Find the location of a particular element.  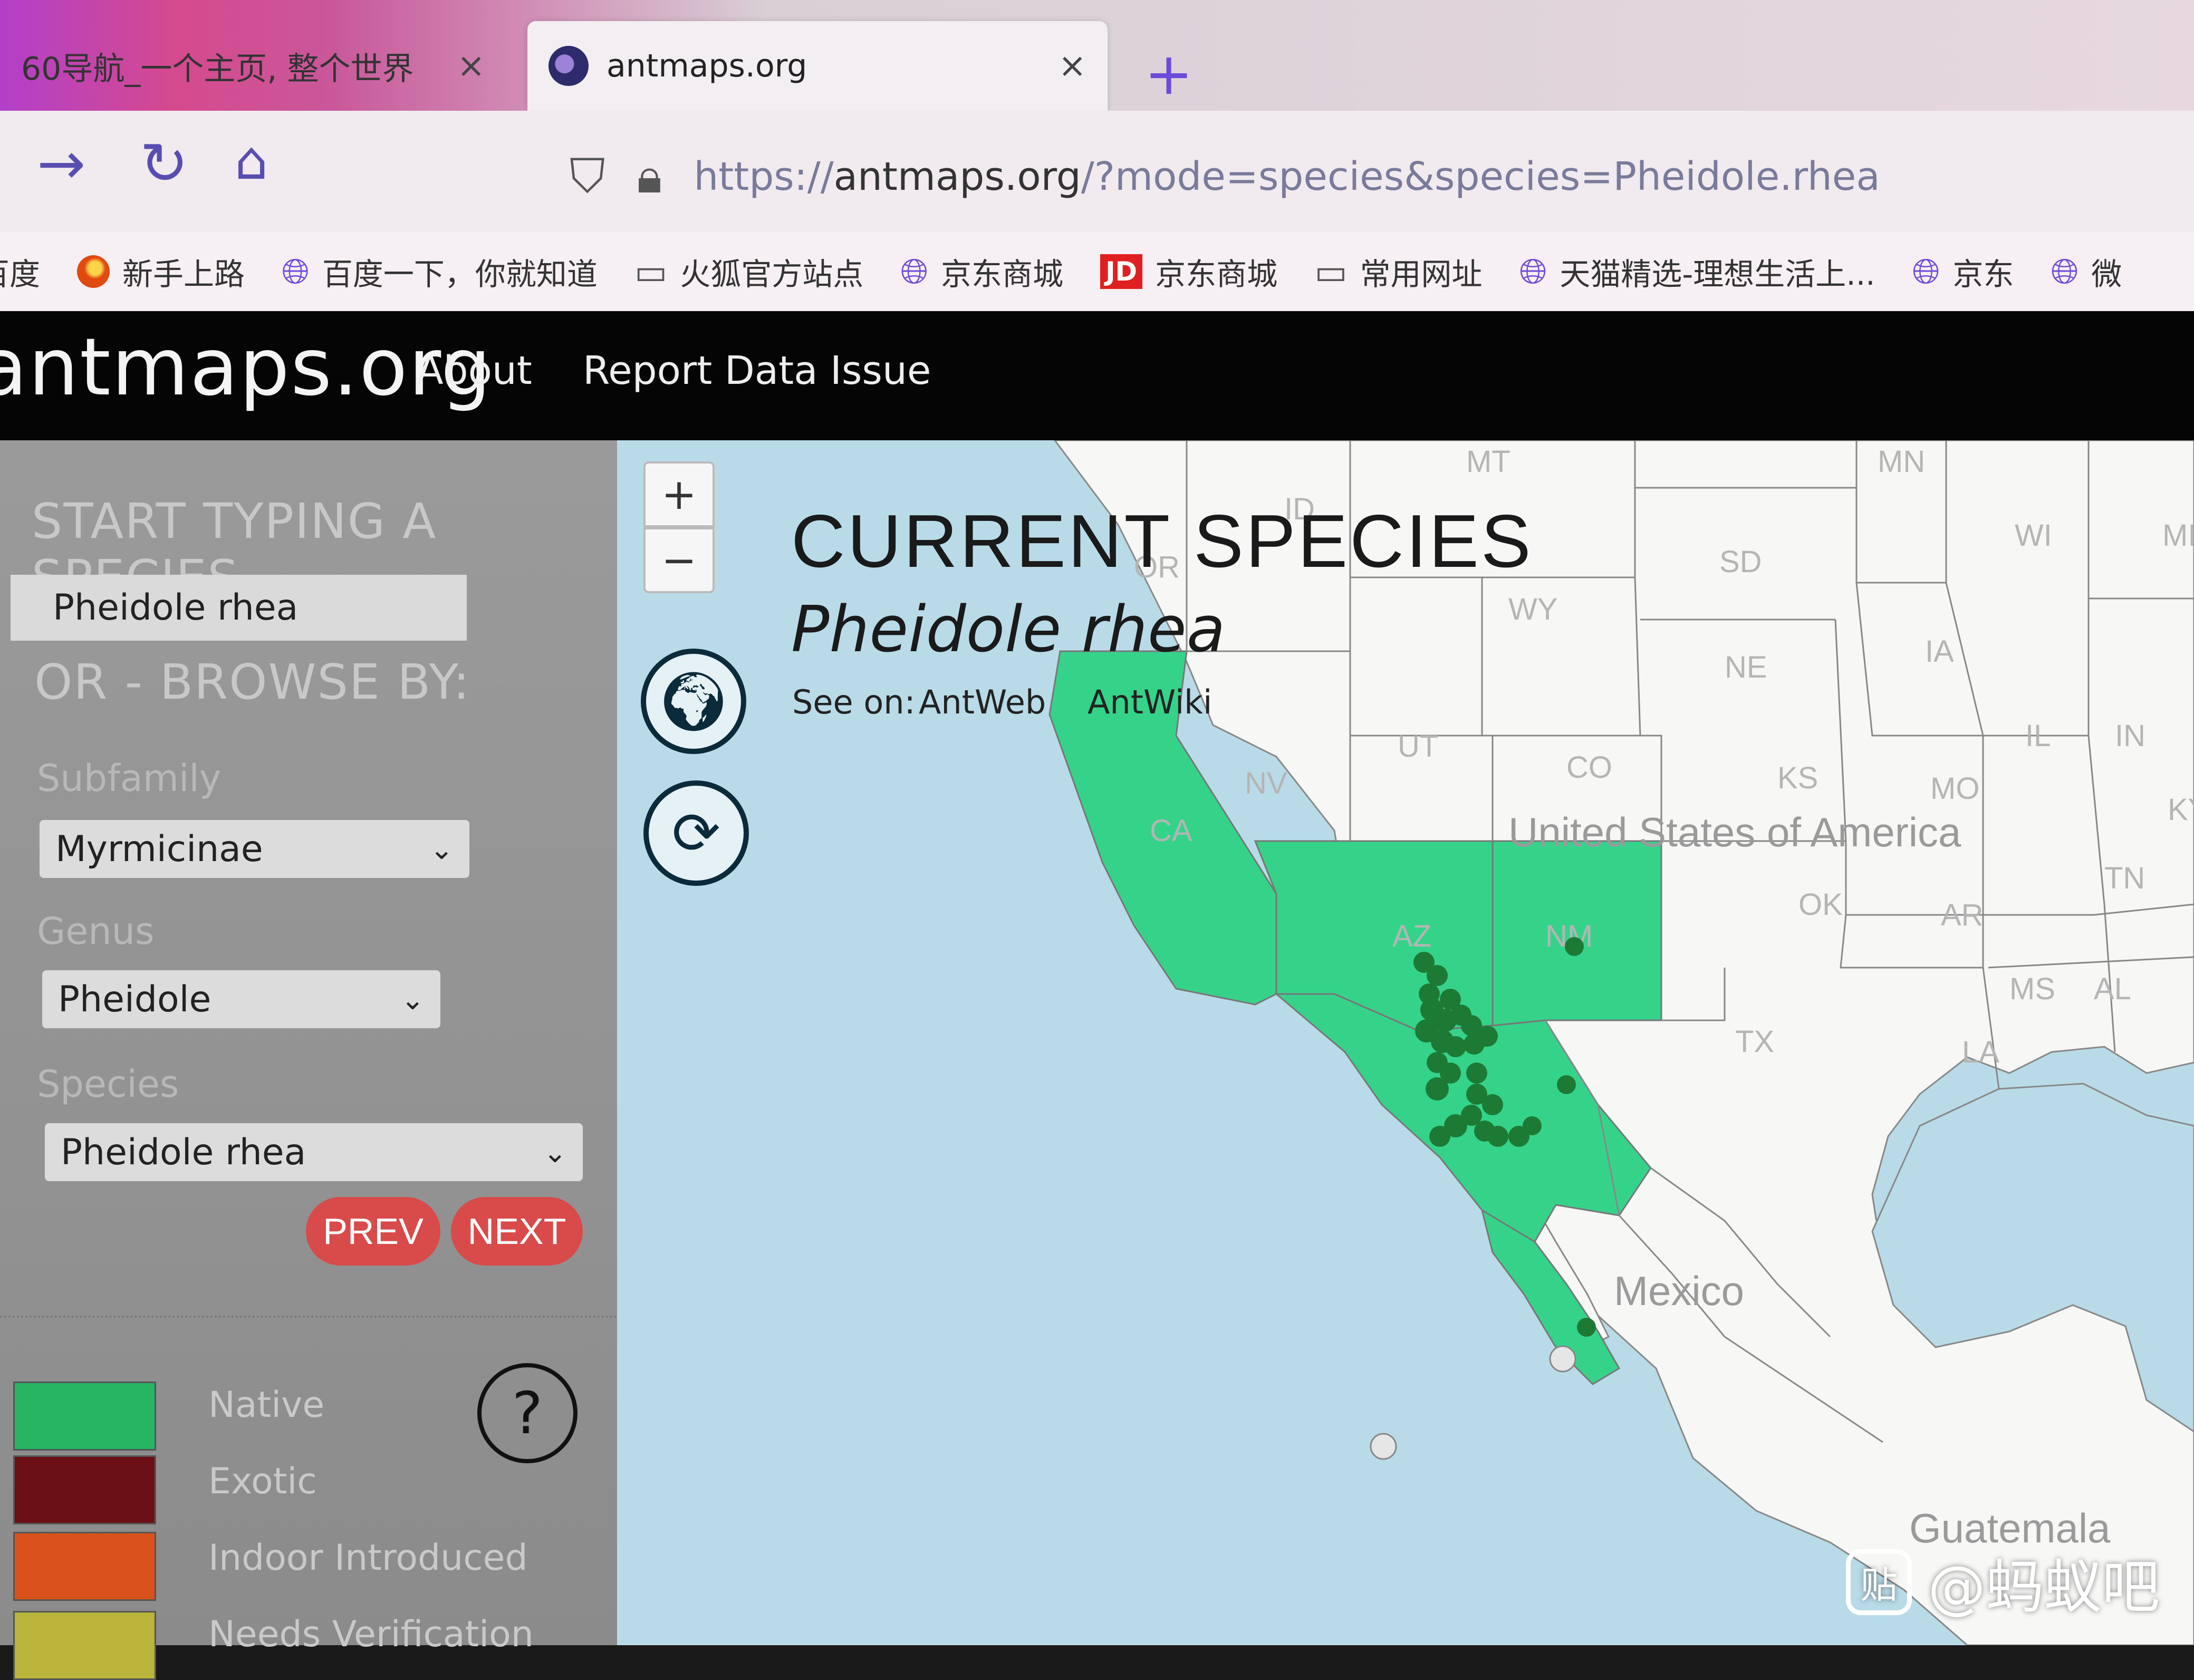

tieba-watermark: 贴 @蚂蚁吧 is located at coordinates (2003, 1582).